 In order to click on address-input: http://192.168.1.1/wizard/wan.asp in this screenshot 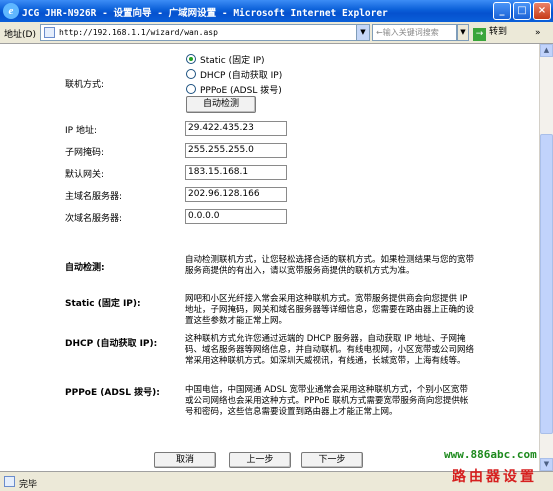, I will do `click(205, 32)`.